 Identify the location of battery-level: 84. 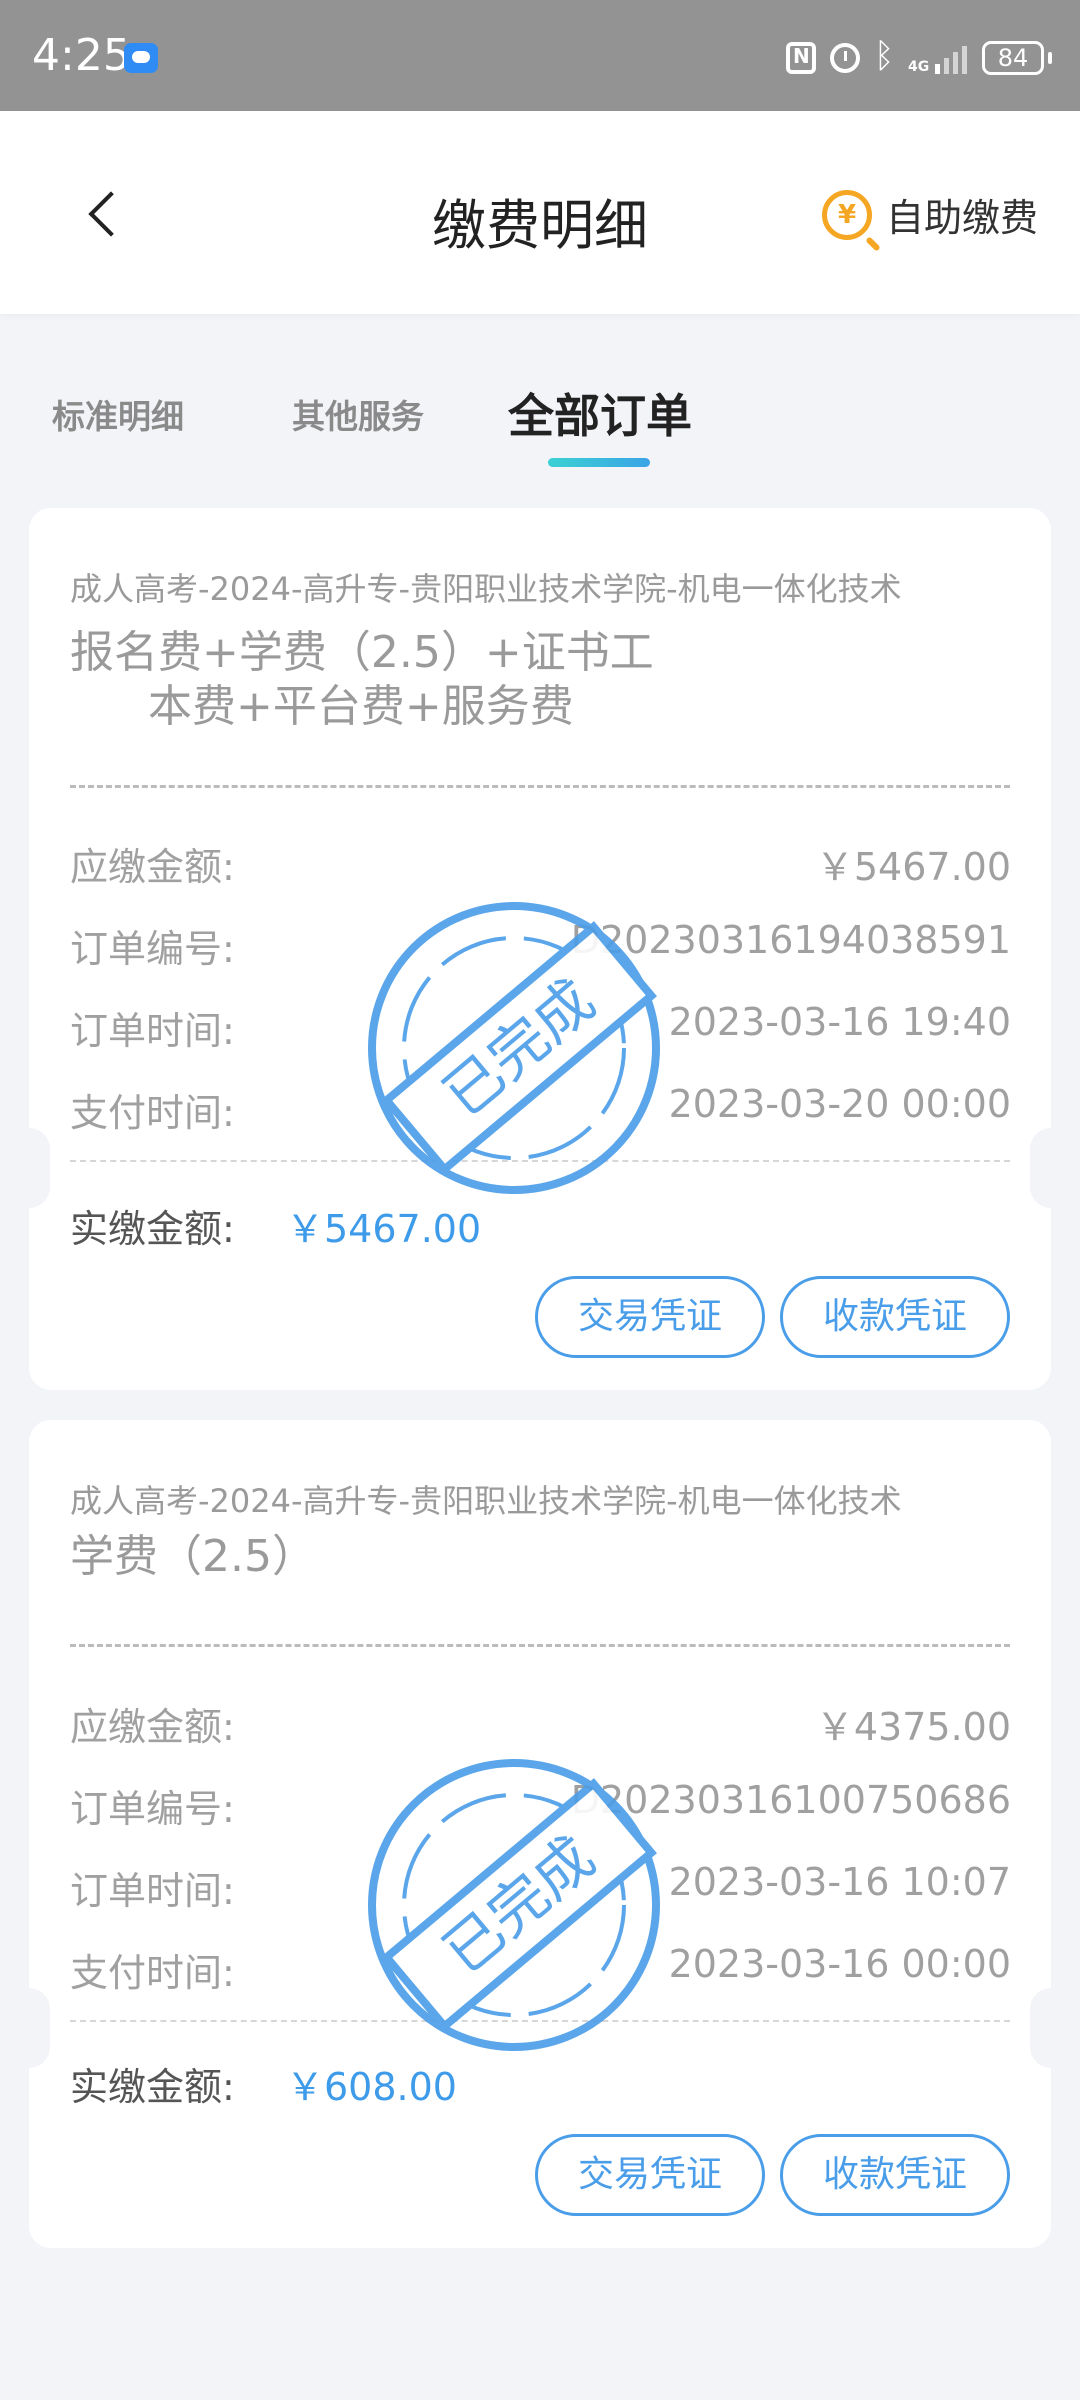
(1013, 58).